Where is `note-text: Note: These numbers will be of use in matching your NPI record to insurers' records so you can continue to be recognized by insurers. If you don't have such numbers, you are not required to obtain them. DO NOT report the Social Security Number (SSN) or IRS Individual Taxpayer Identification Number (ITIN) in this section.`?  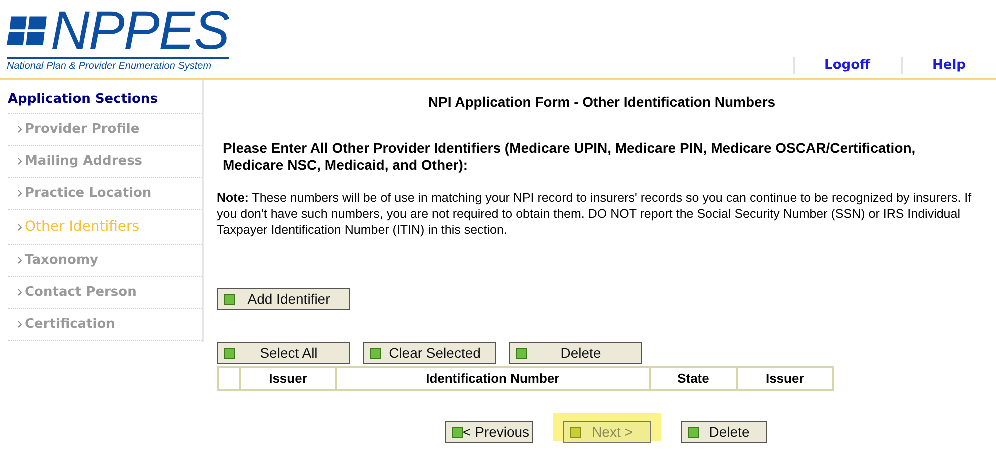
note-text: Note: These numbers will be of use in matching your NPI record to insurers' records so you can continue to be recognized by insurers. If you don't have such numbers, you are not required to obtain them. DO NOT report the Social Security Number (SSN) or IRS Individual Taxpayer Identification Number (ITIN) in this section. is located at coordinates (594, 214).